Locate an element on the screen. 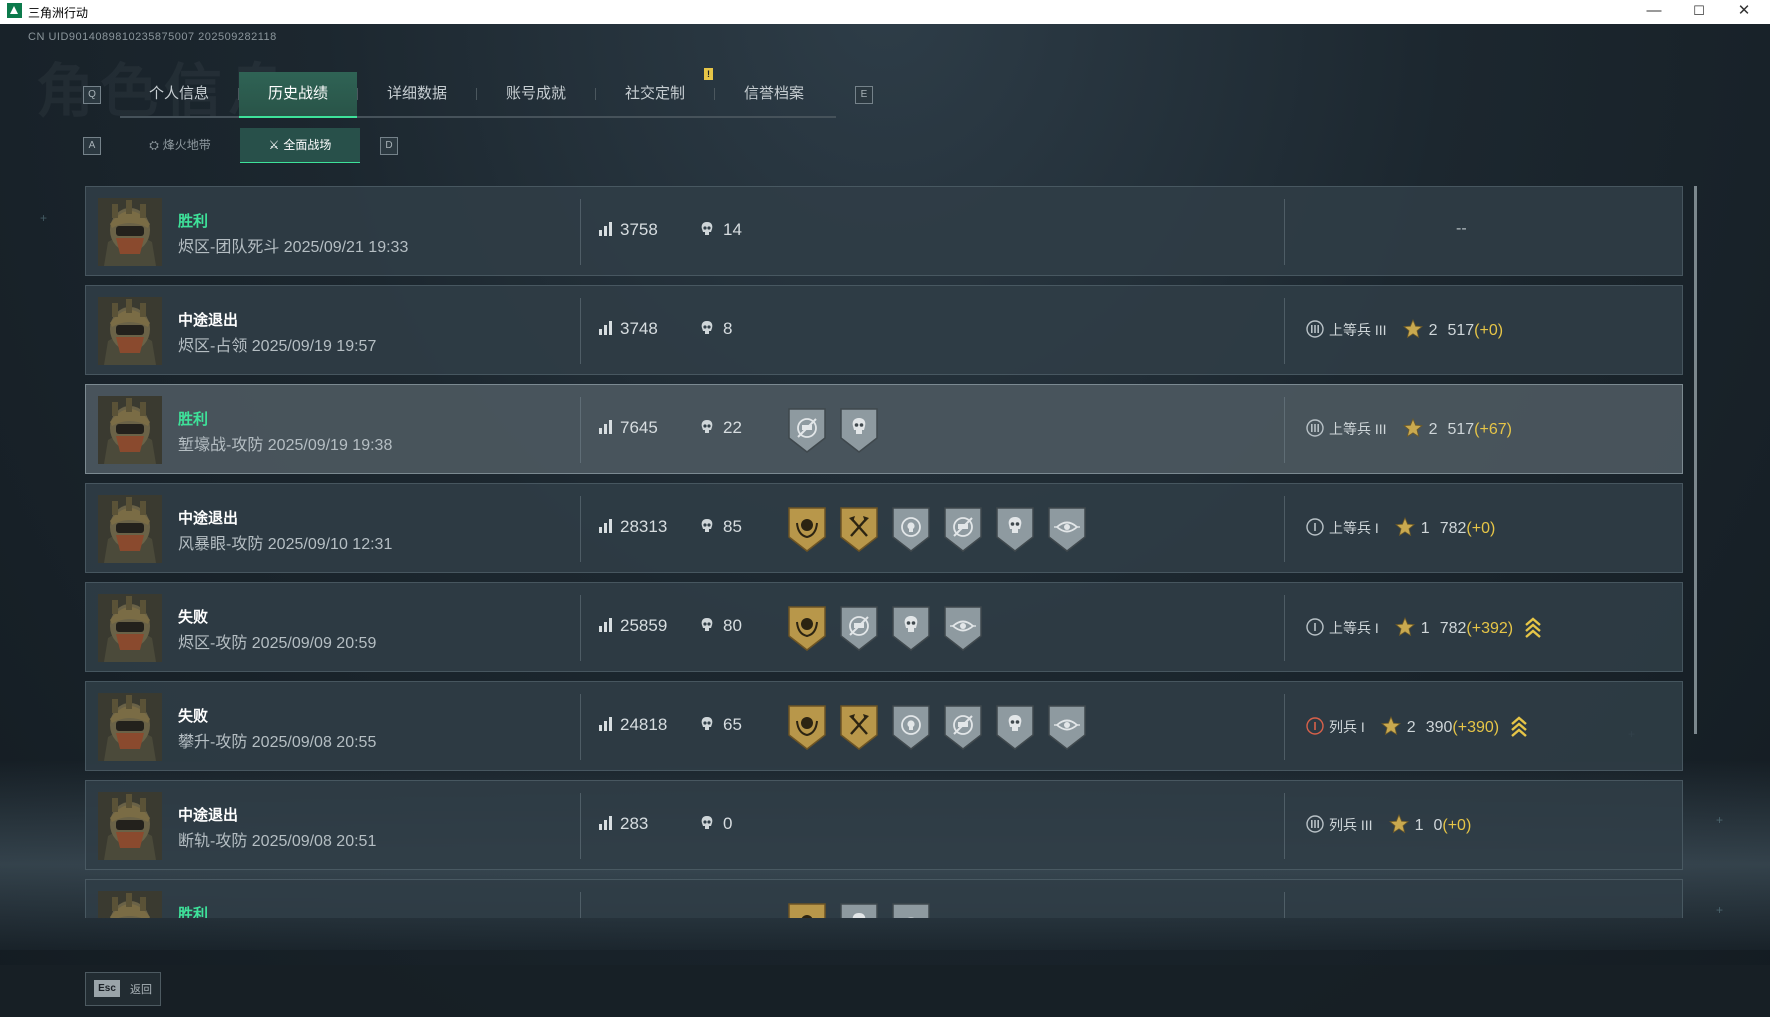 Image resolution: width=1770 pixels, height=1017 pixels. tab-personal-info: 个人信息 is located at coordinates (179, 94).